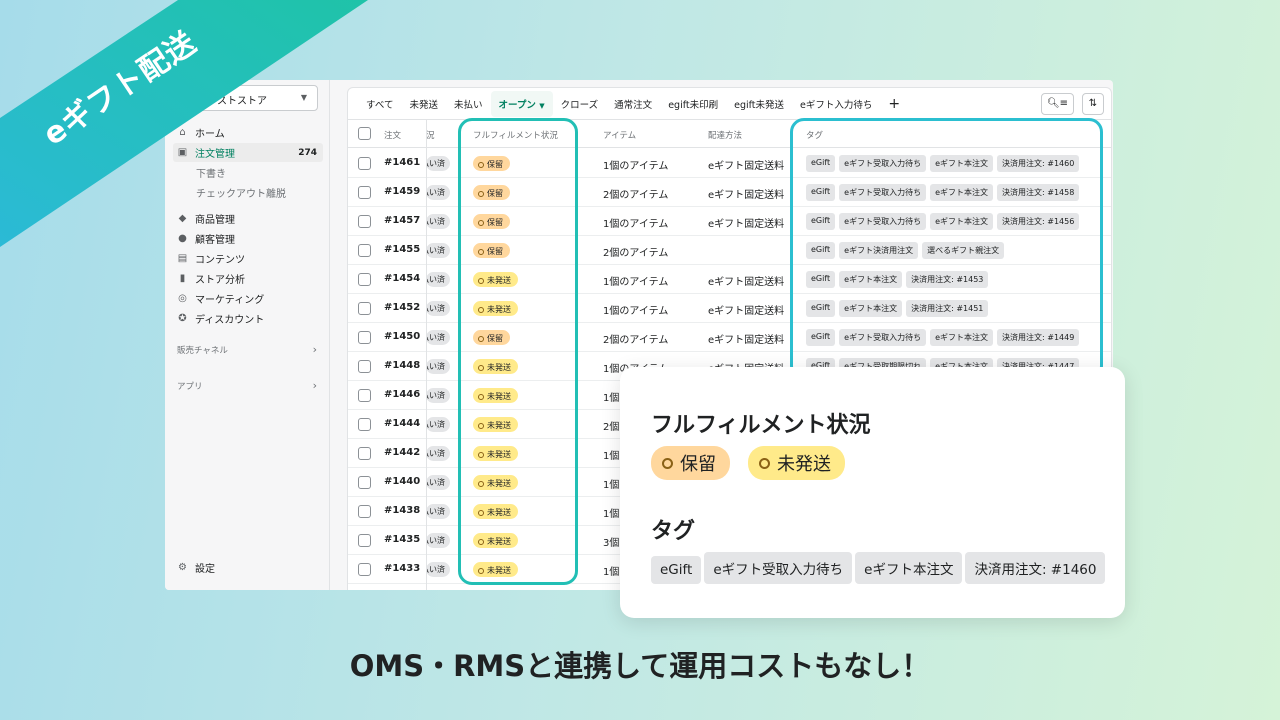  Describe the element at coordinates (402, 191) in the screenshot. I see `order-number: #1459` at that location.